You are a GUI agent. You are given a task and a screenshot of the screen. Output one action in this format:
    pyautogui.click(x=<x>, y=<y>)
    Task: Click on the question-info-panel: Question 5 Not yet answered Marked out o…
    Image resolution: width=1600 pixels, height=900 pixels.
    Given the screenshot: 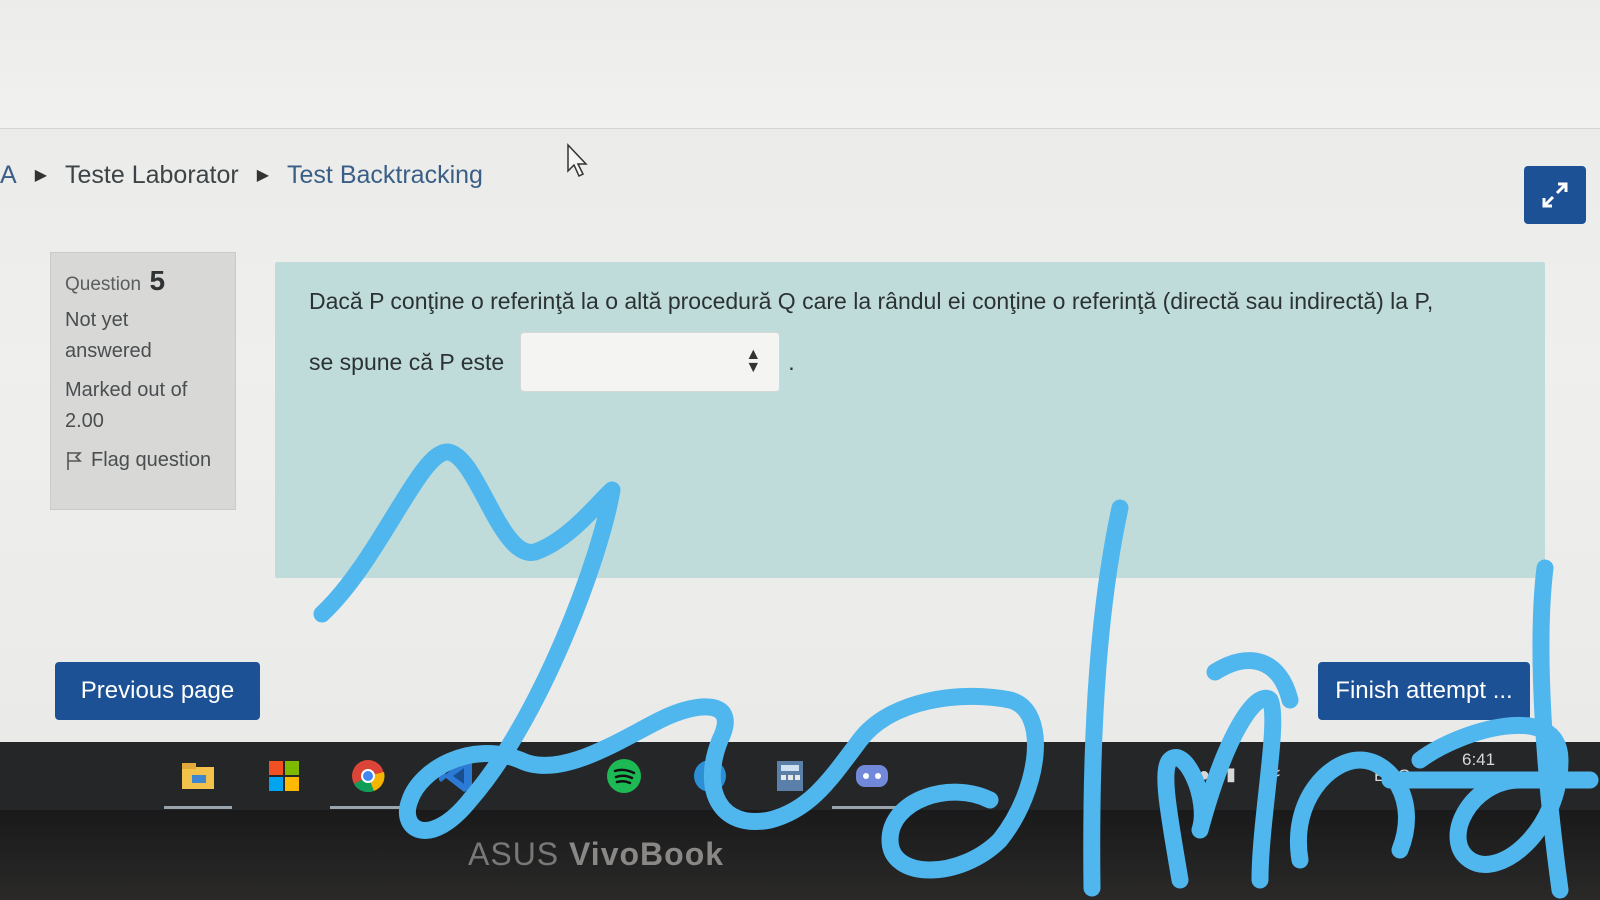 What is the action you would take?
    pyautogui.click(x=143, y=381)
    